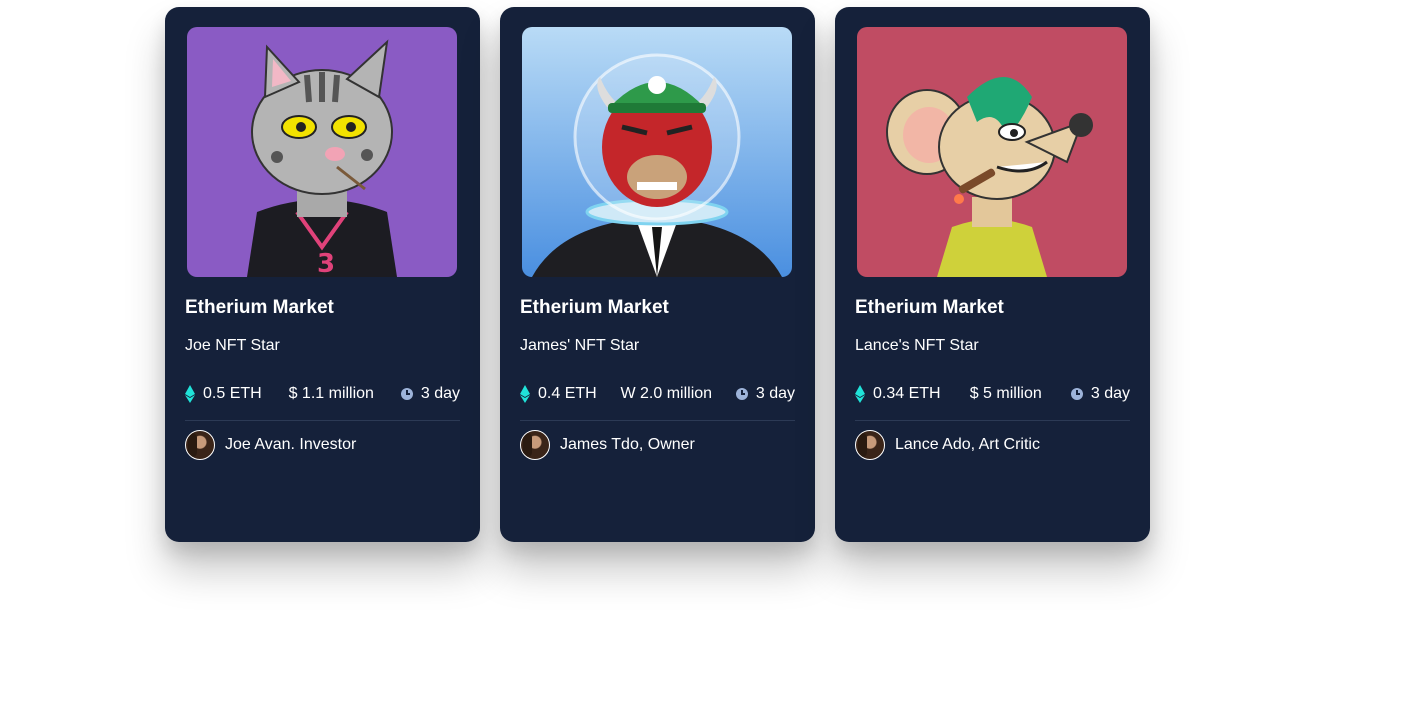 The height and width of the screenshot is (710, 1406). I want to click on fiat-price: W 2.0 million, so click(666, 393).